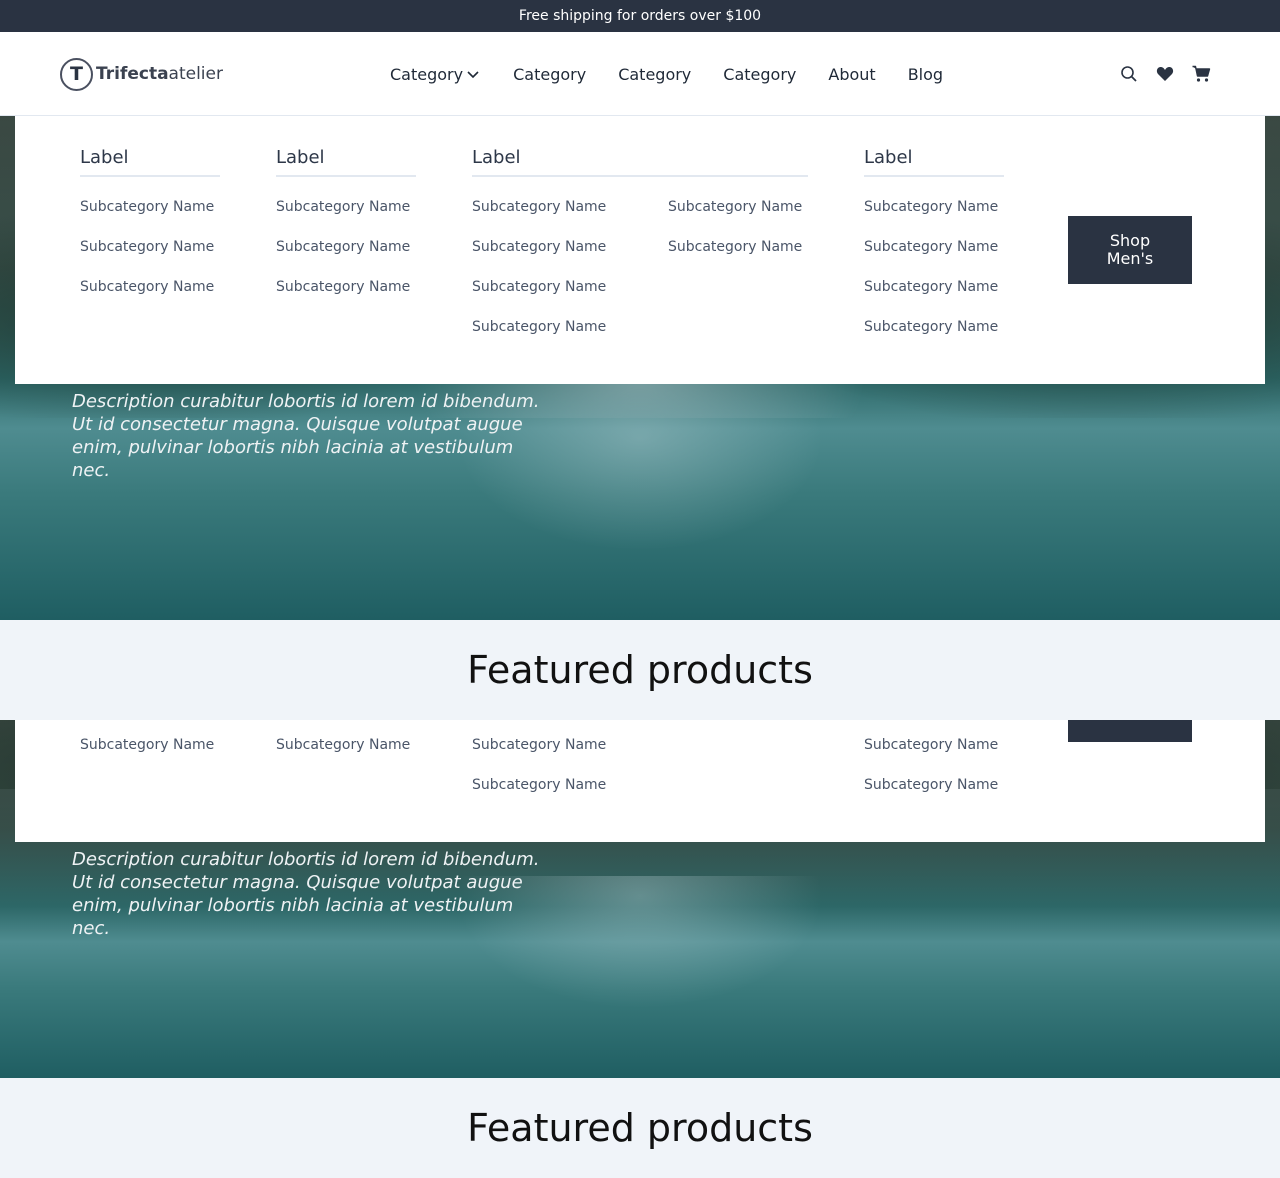 The height and width of the screenshot is (1178, 1280). What do you see at coordinates (1201, 74) in the screenshot?
I see `cart-icon` at bounding box center [1201, 74].